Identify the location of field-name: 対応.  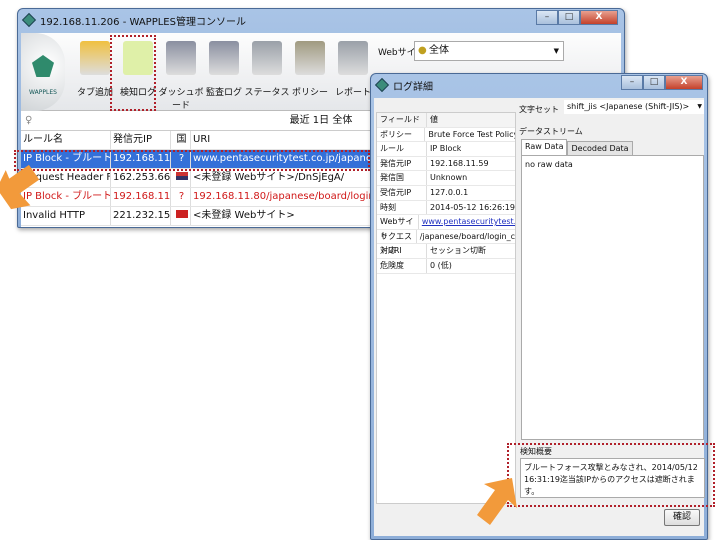
(402, 251).